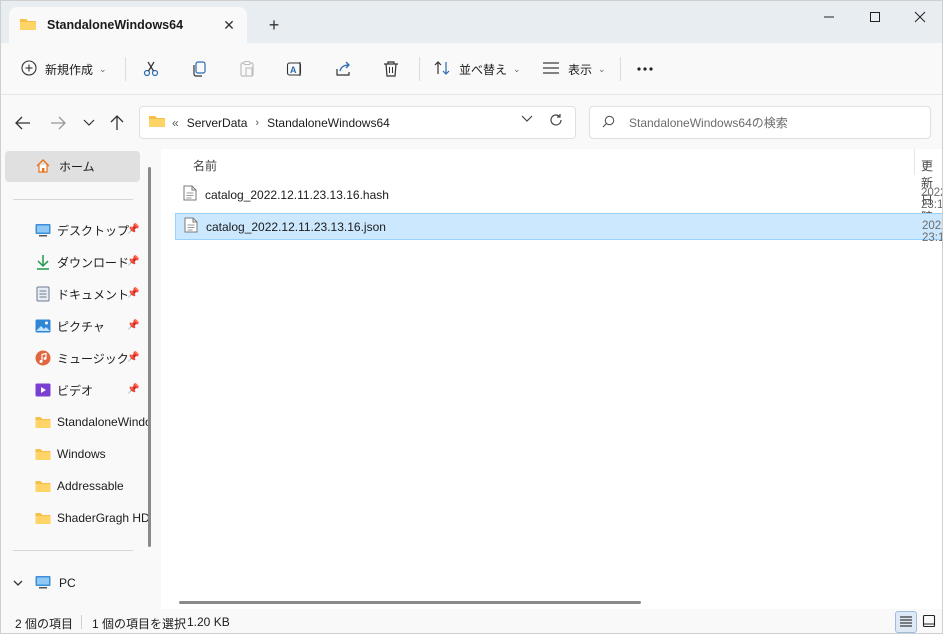  Describe the element at coordinates (18, 583) in the screenshot. I see `chevron-down-icon` at that location.